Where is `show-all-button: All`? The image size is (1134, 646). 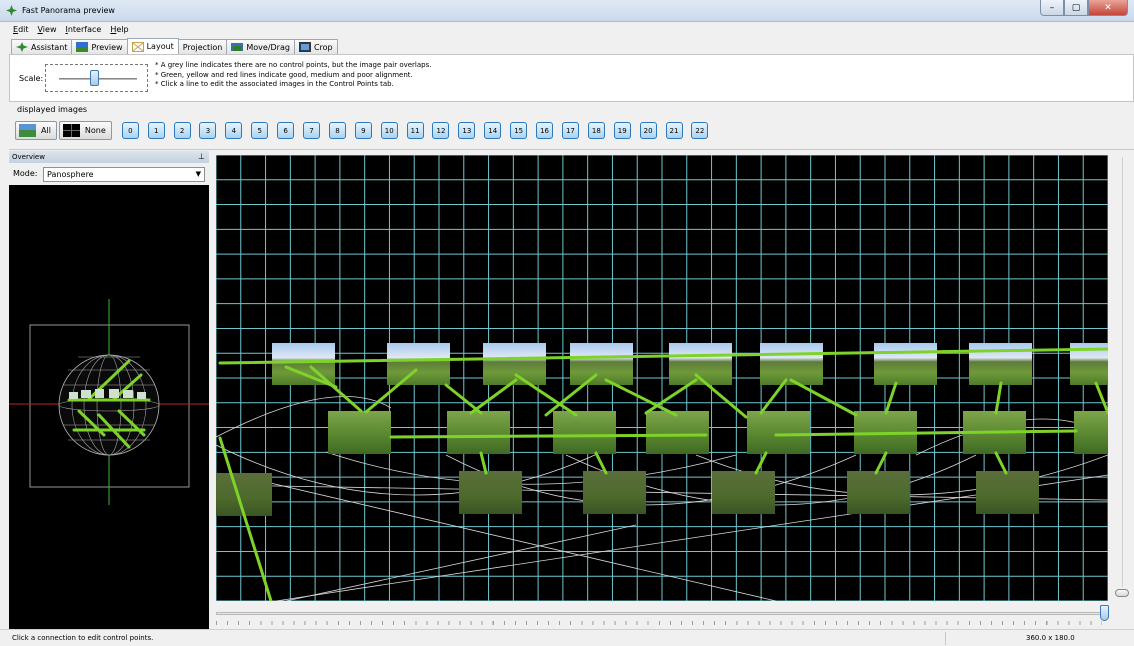 show-all-button: All is located at coordinates (36, 130).